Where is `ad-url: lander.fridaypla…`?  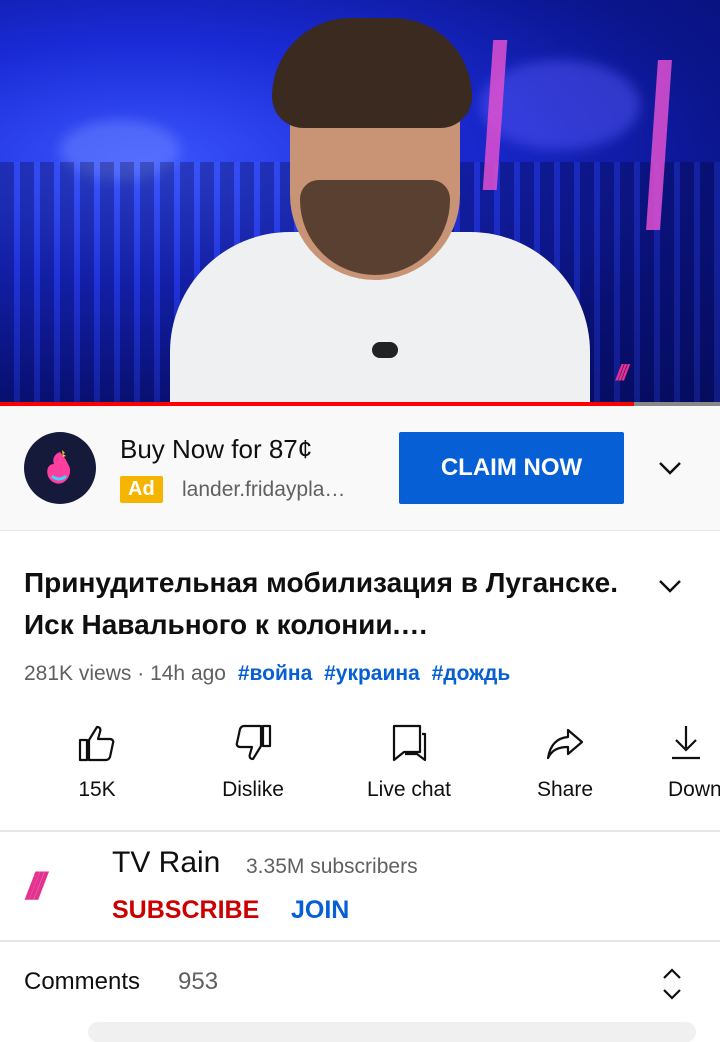
ad-url: lander.fridaypla… is located at coordinates (263, 490).